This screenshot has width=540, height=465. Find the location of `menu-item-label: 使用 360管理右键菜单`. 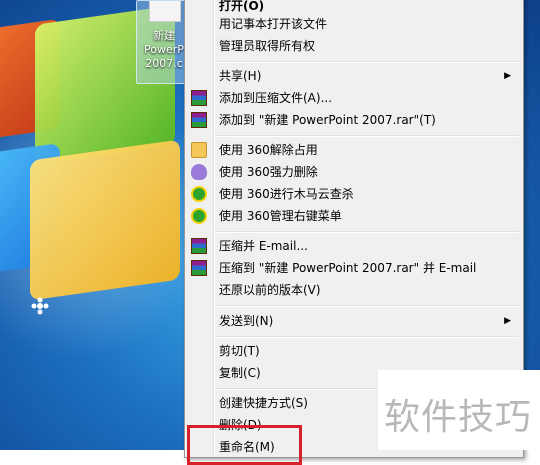

menu-item-label: 使用 360管理右键菜单 is located at coordinates (280, 216).